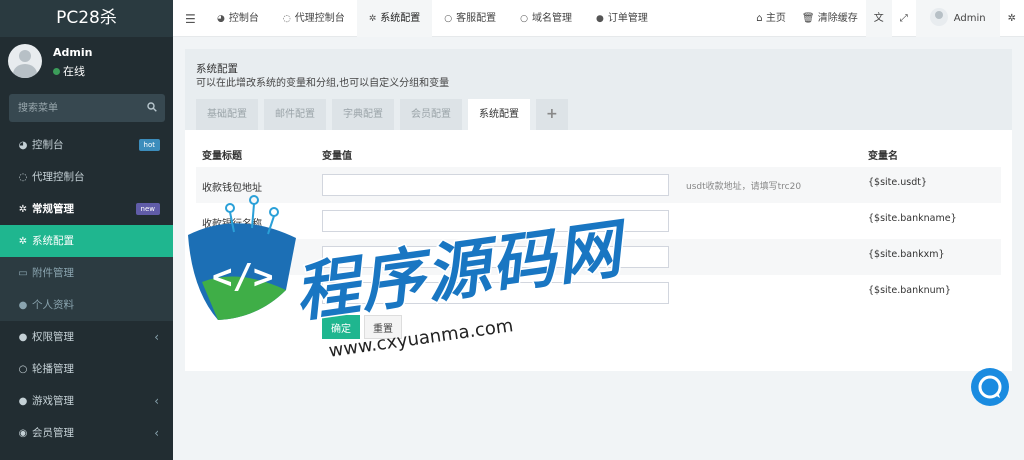  I want to click on usdt-address-input, so click(495, 185).